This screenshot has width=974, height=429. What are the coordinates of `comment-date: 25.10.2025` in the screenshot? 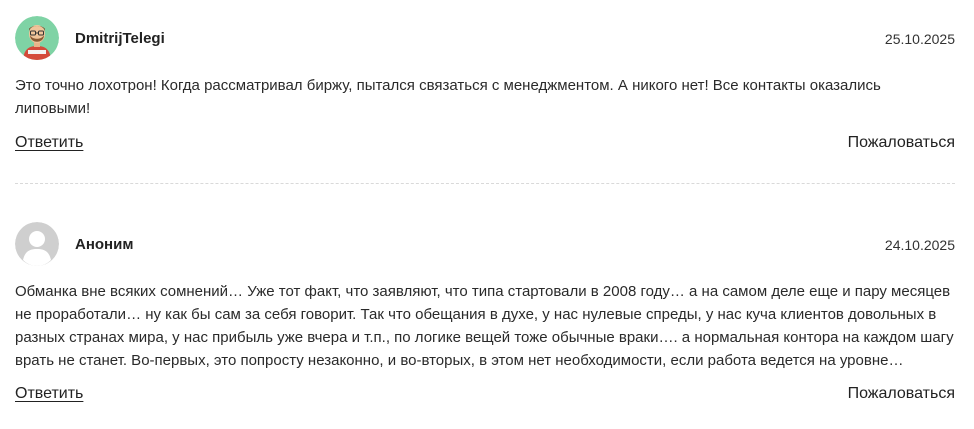 It's located at (919, 39).